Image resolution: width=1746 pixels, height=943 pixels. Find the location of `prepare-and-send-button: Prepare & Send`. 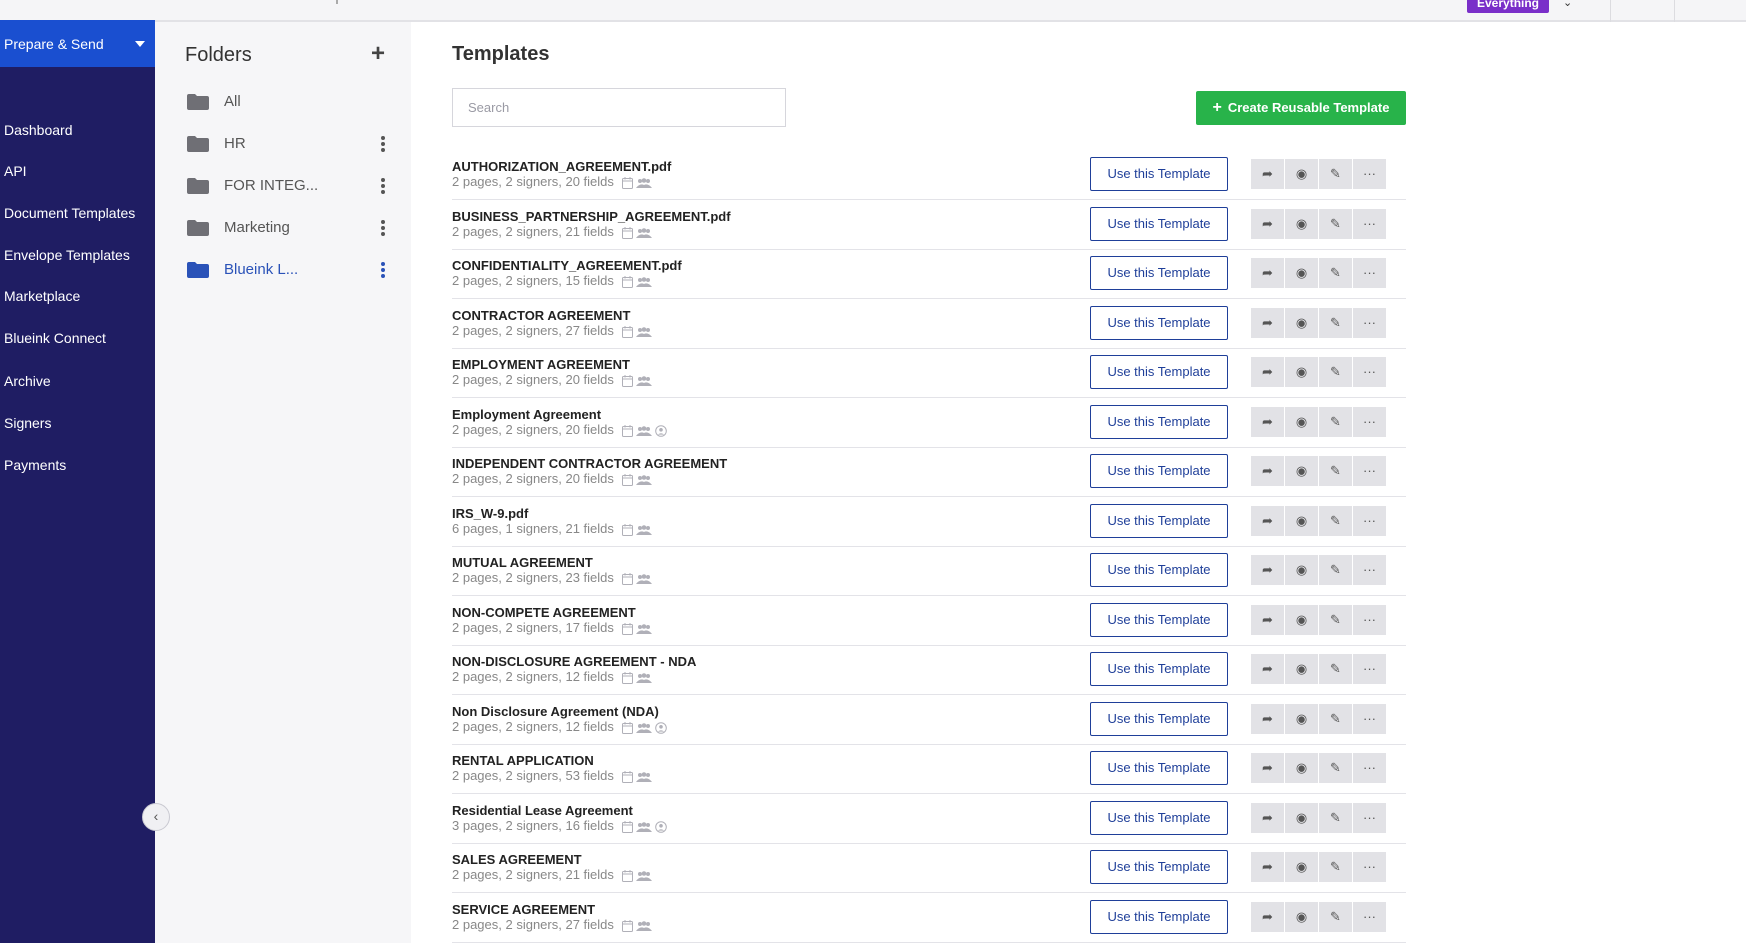

prepare-and-send-button: Prepare & Send is located at coordinates (77, 44).